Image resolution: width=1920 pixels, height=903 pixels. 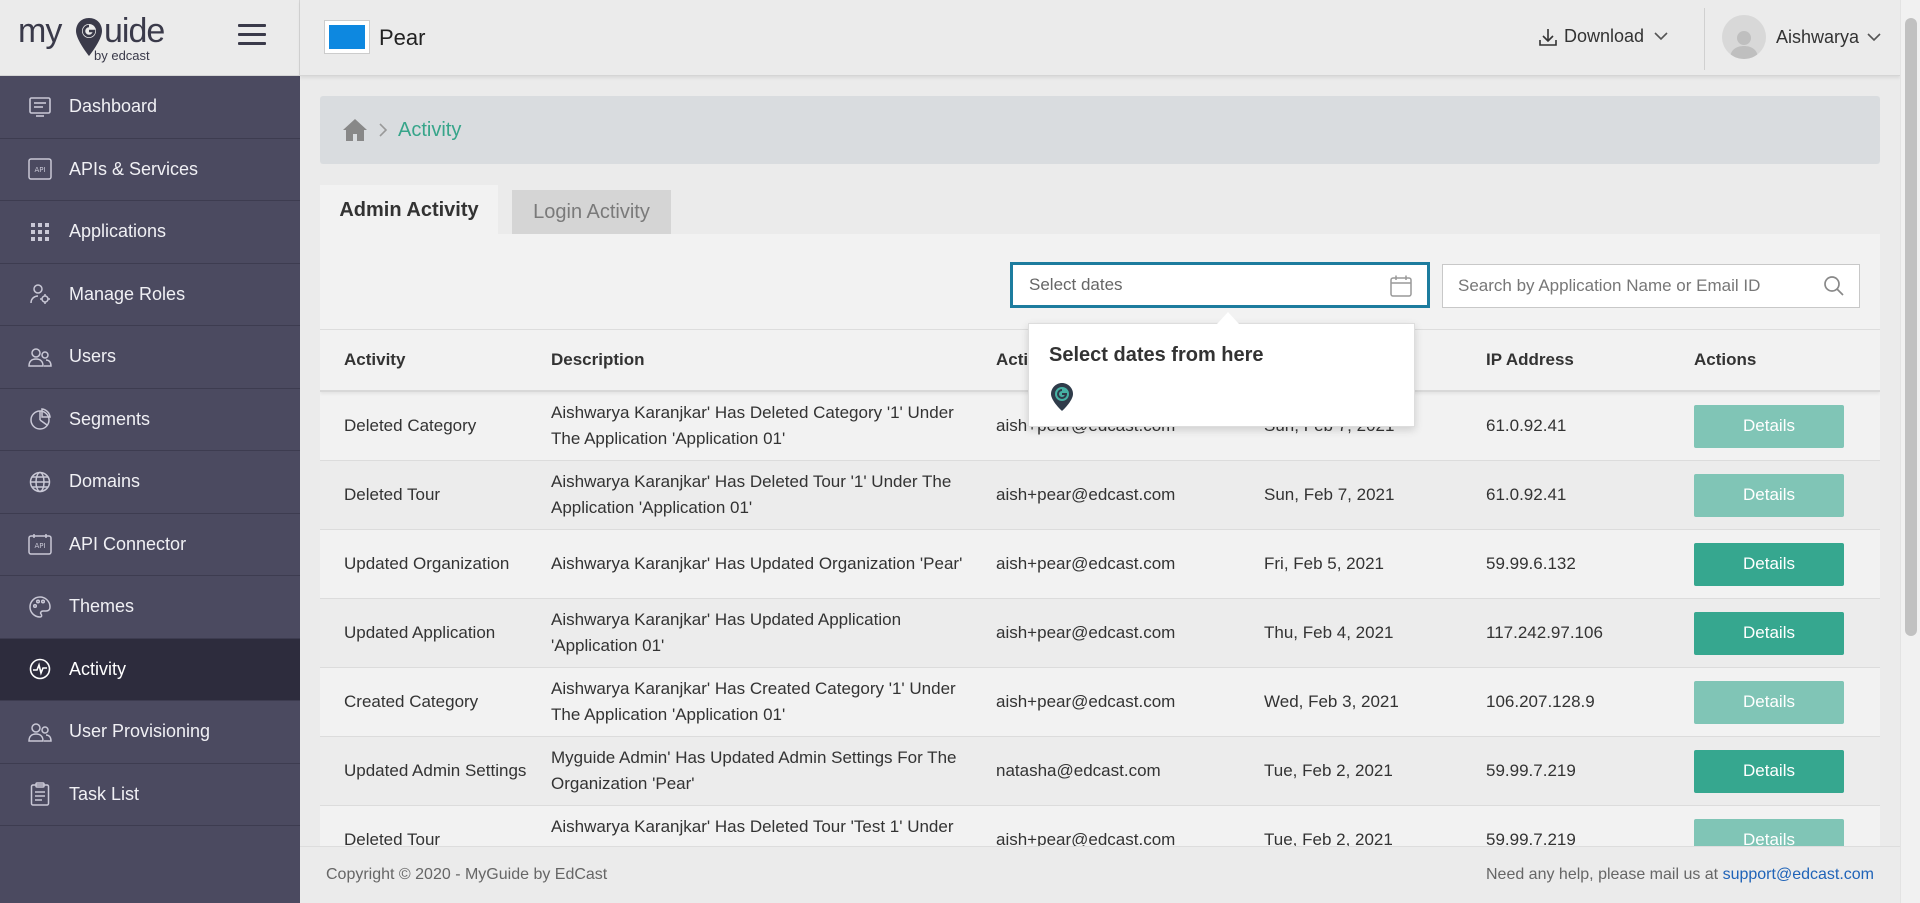 I want to click on sidebar-item-applications: Applications, so click(x=150, y=232).